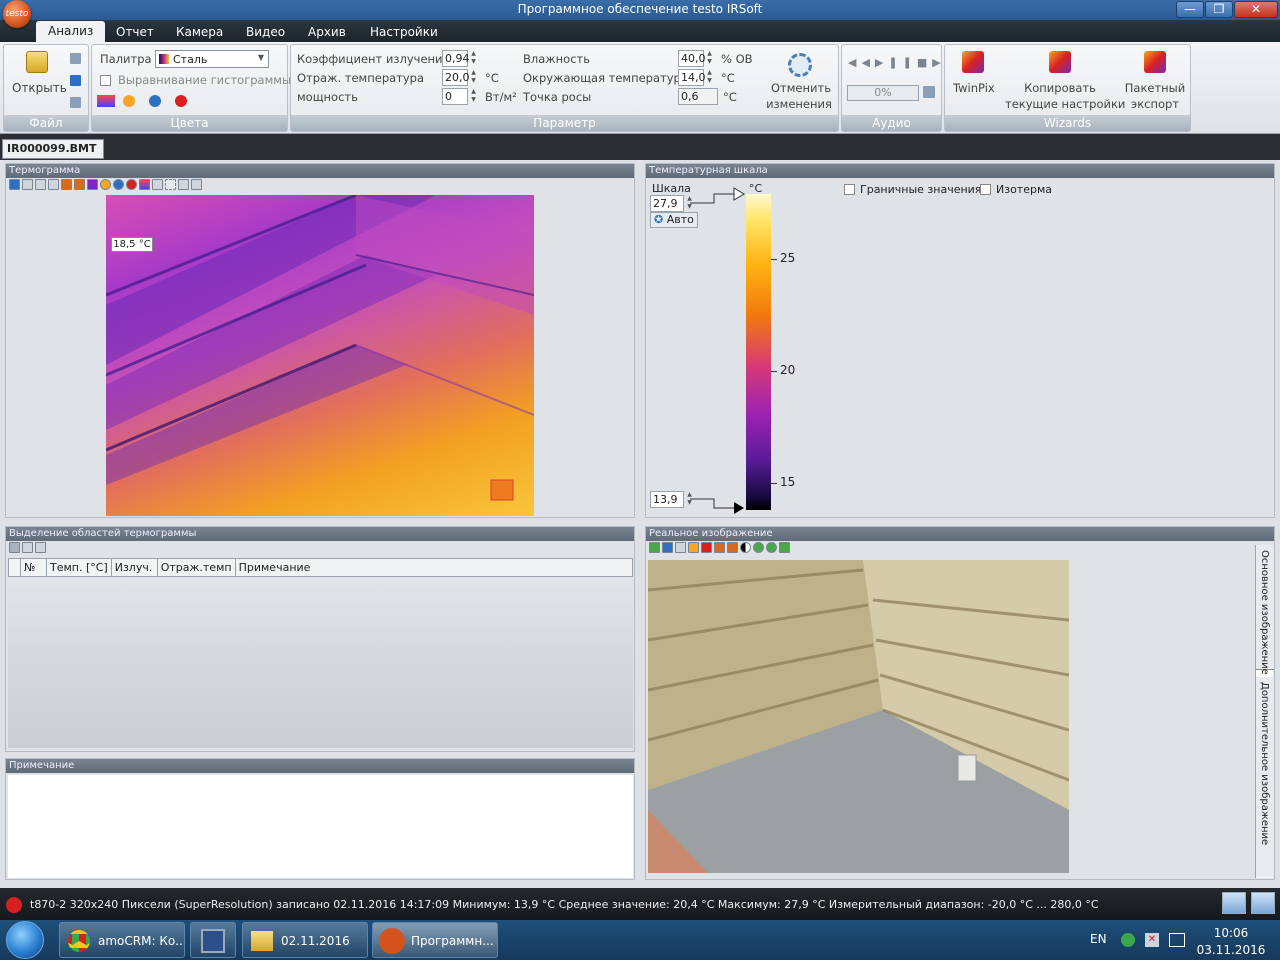 The height and width of the screenshot is (960, 1280). I want to click on zoom-plus-icon, so click(758, 547).